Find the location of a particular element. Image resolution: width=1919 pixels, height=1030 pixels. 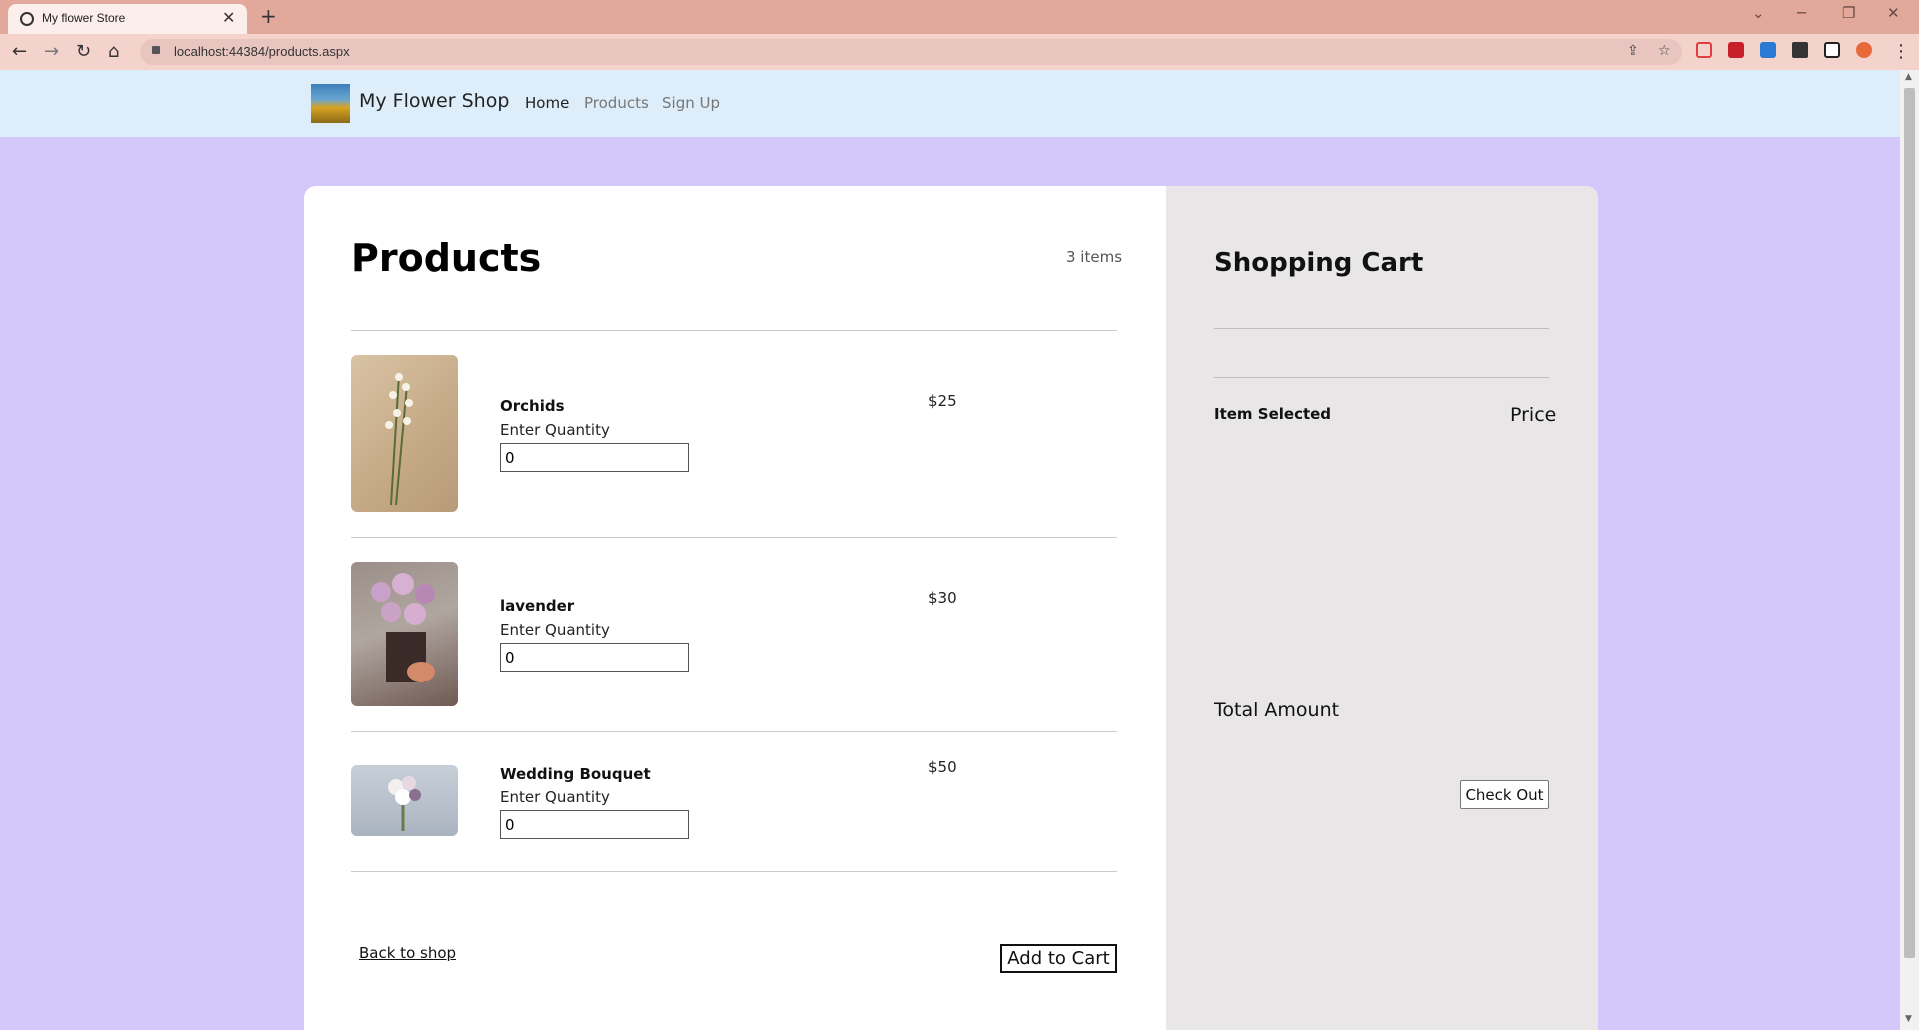

browser-tab: My flower Store ✕ is located at coordinates (127, 19).